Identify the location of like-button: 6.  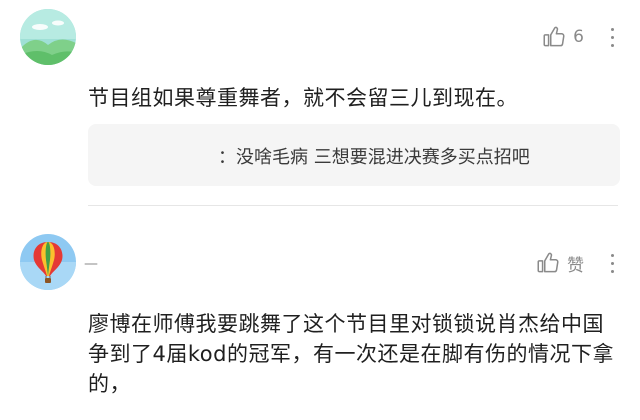
(562, 37).